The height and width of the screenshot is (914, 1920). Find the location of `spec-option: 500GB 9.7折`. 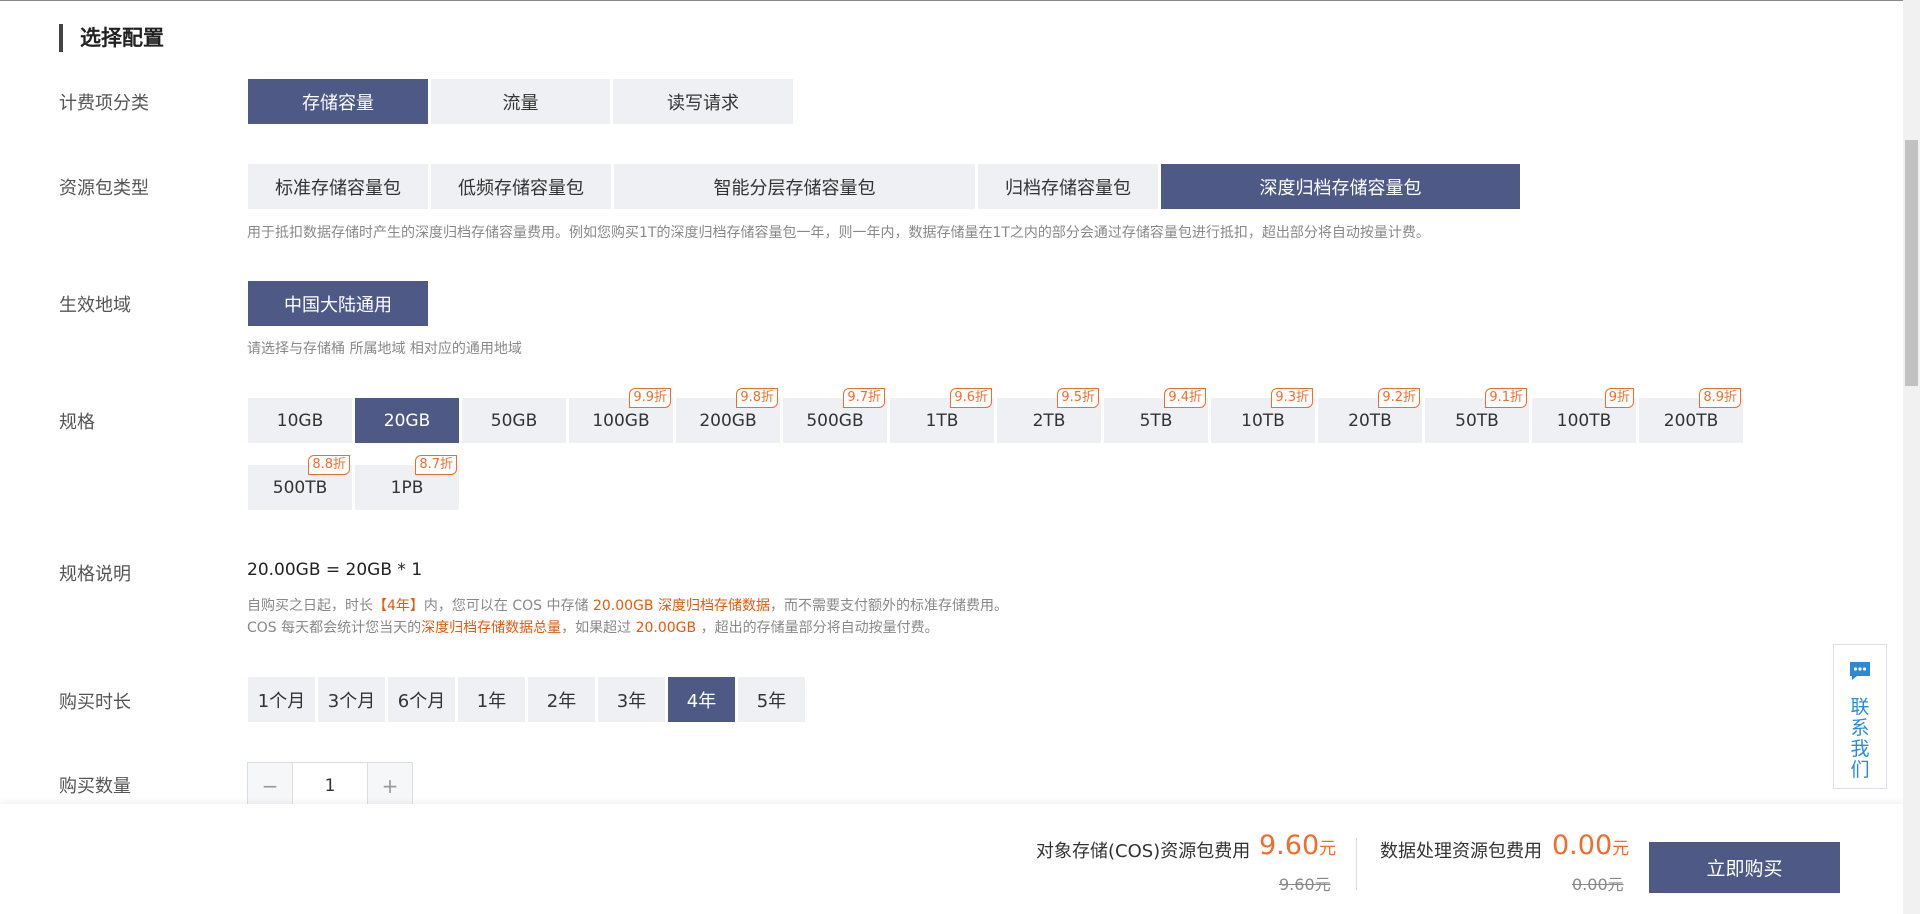

spec-option: 500GB 9.7折 is located at coordinates (835, 415).